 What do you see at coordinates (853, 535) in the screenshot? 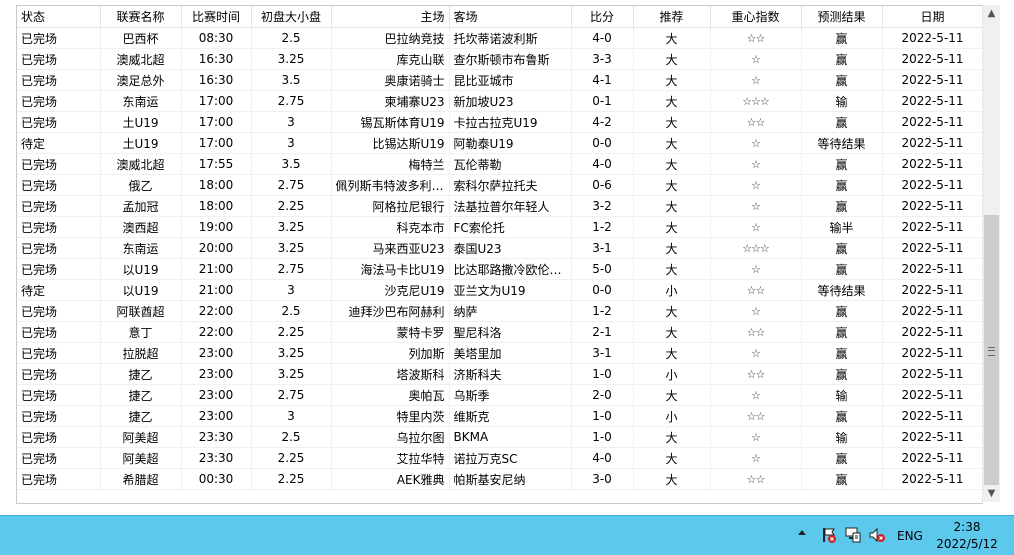
I see `network-icon` at bounding box center [853, 535].